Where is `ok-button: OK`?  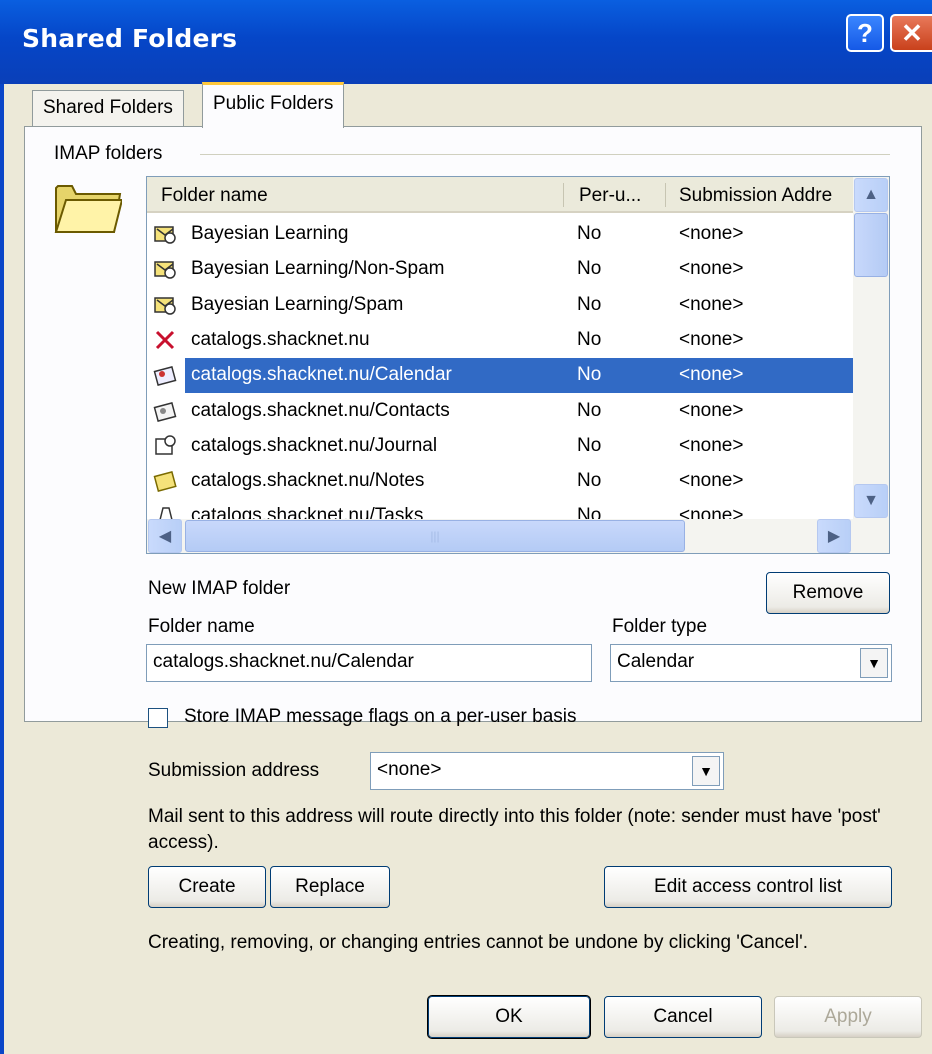 ok-button: OK is located at coordinates (509, 1017).